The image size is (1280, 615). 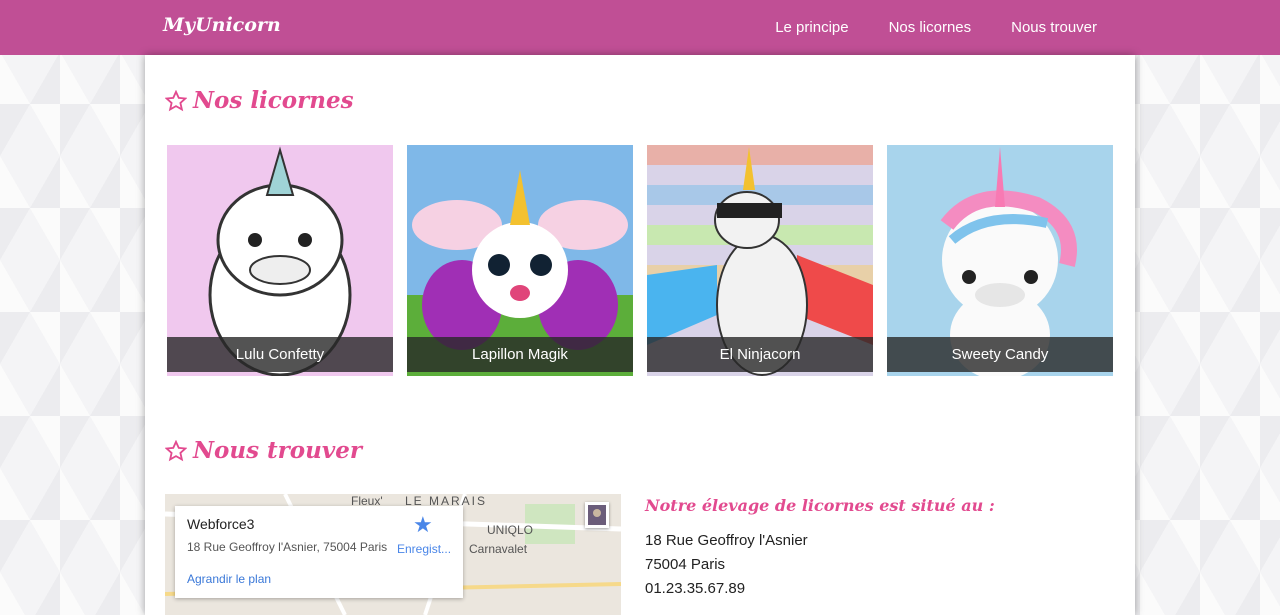 I want to click on star-icon: ★, so click(x=423, y=525).